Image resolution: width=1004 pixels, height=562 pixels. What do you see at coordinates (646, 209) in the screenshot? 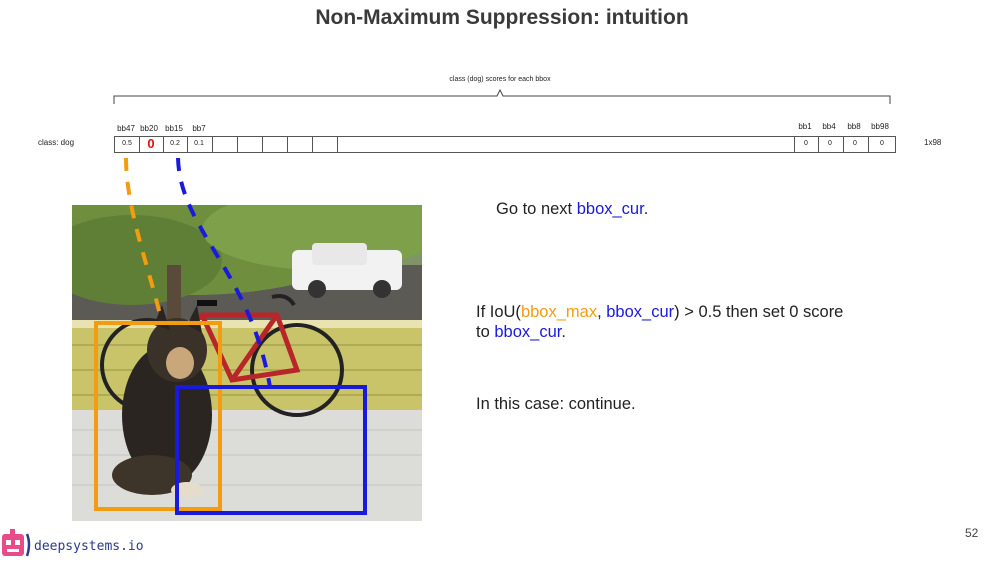
I see `next-suffix: .` at bounding box center [646, 209].